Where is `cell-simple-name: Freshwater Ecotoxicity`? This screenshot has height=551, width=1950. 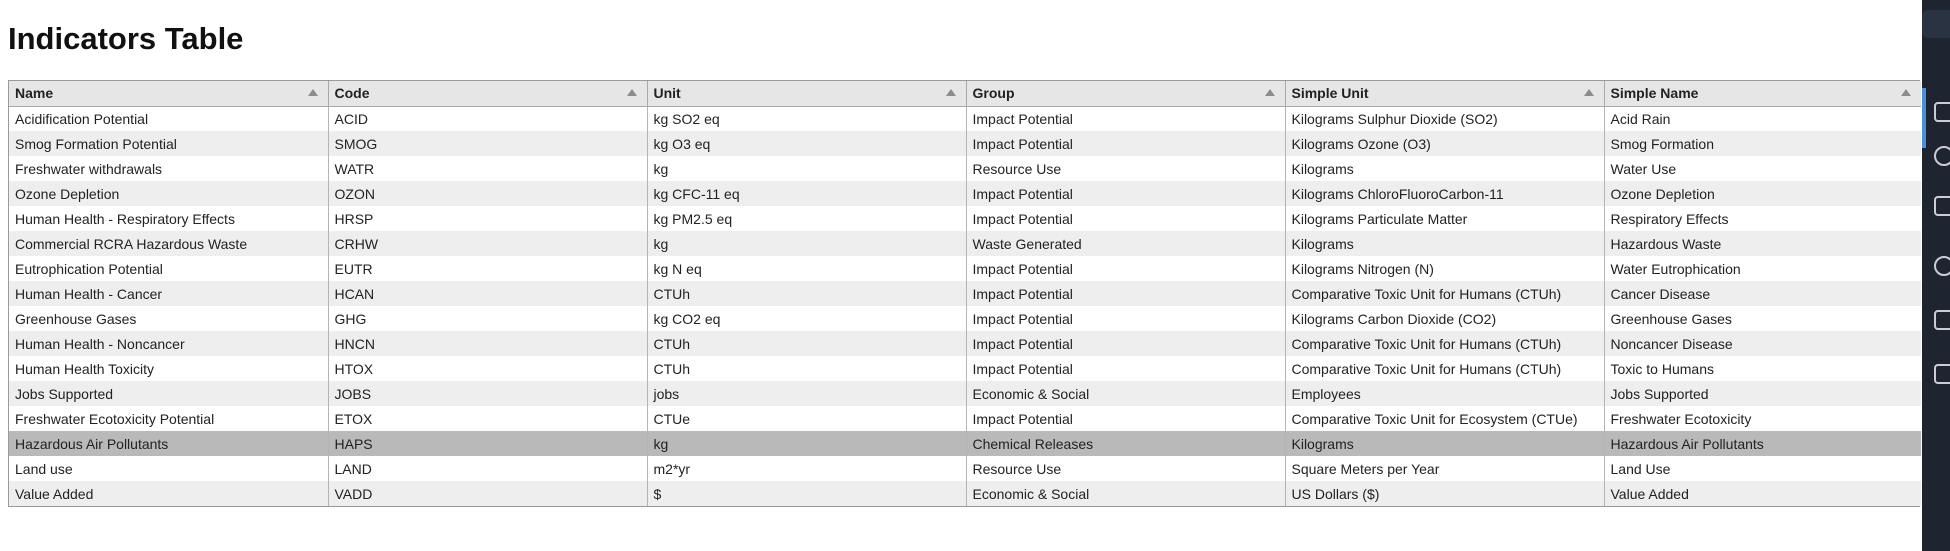
cell-simple-name: Freshwater Ecotoxicity is located at coordinates (1762, 418).